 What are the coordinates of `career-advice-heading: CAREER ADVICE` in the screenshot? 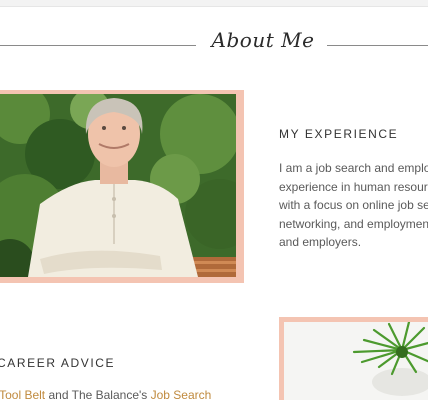 It's located at (58, 363).